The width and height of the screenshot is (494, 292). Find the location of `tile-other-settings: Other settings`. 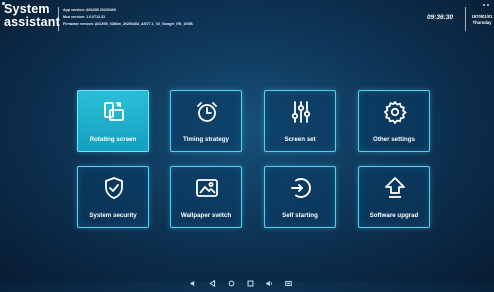

tile-other-settings: Other settings is located at coordinates (394, 121).